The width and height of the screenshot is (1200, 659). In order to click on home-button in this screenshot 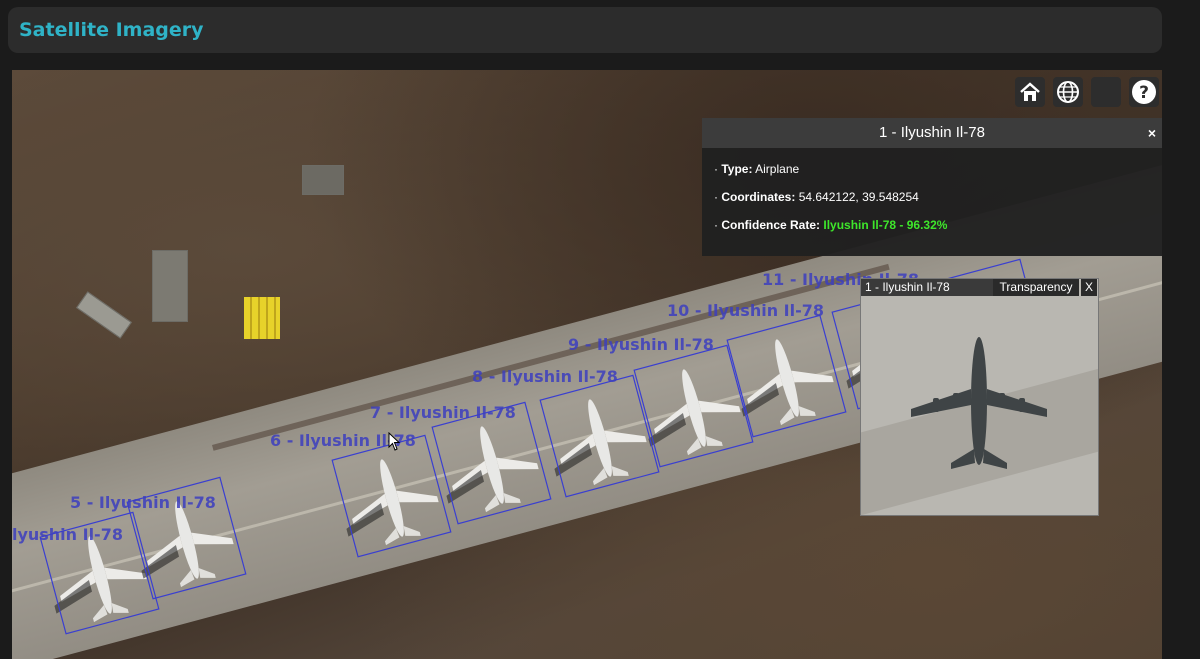, I will do `click(1030, 92)`.